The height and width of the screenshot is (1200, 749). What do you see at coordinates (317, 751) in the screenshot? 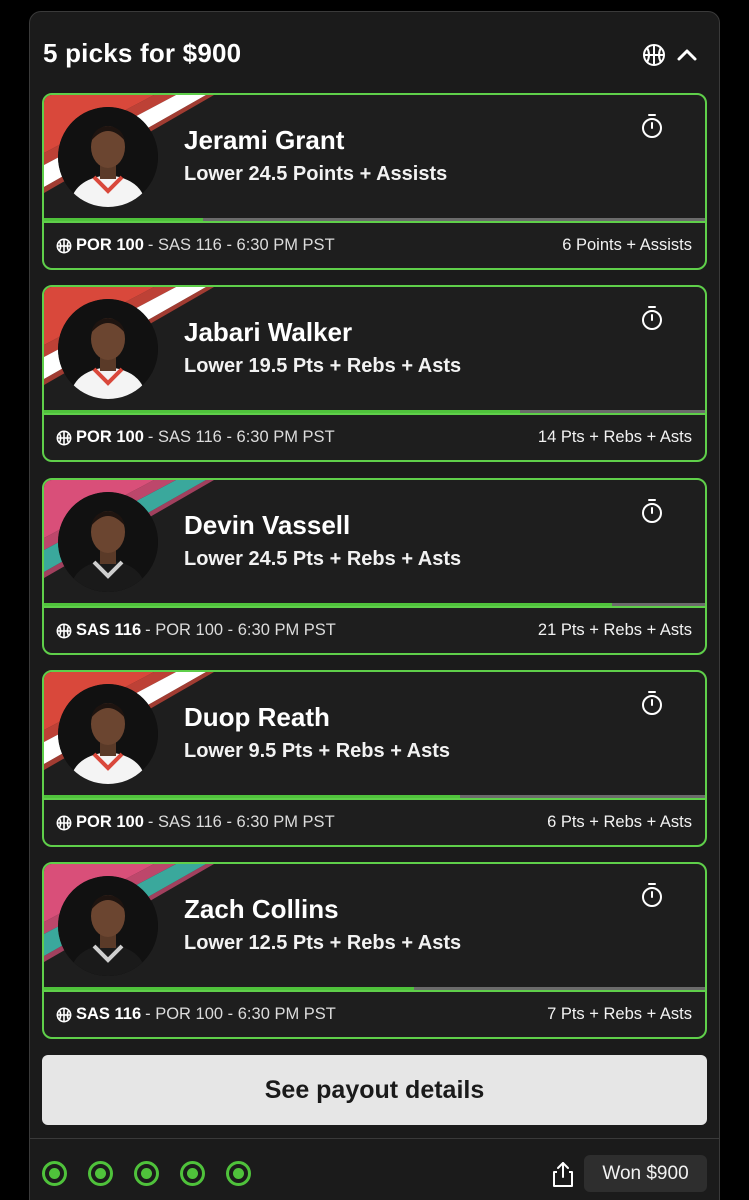
I see `pick-line: Lower 9.5 Pts + Rebs + Asts` at bounding box center [317, 751].